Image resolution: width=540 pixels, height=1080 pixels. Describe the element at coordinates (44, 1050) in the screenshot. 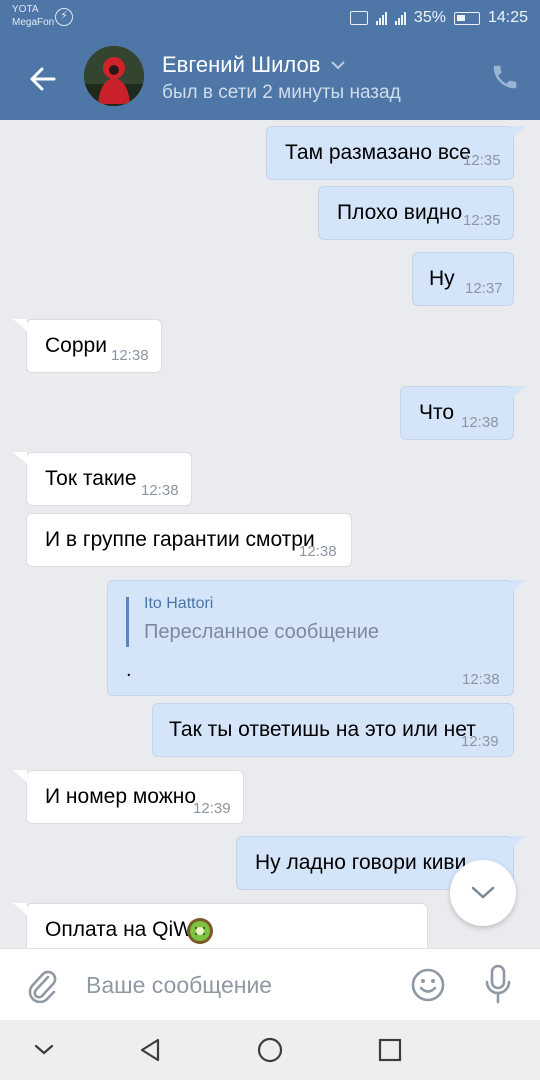

I see `nav-hide-icon` at that location.